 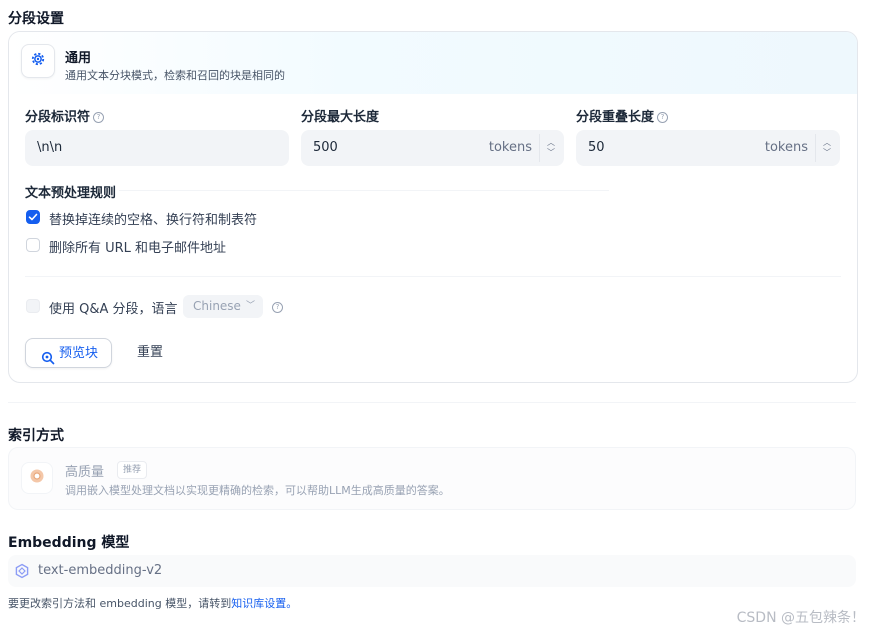 I want to click on max-length-stepper: ︿ ﹀, so click(x=550, y=148).